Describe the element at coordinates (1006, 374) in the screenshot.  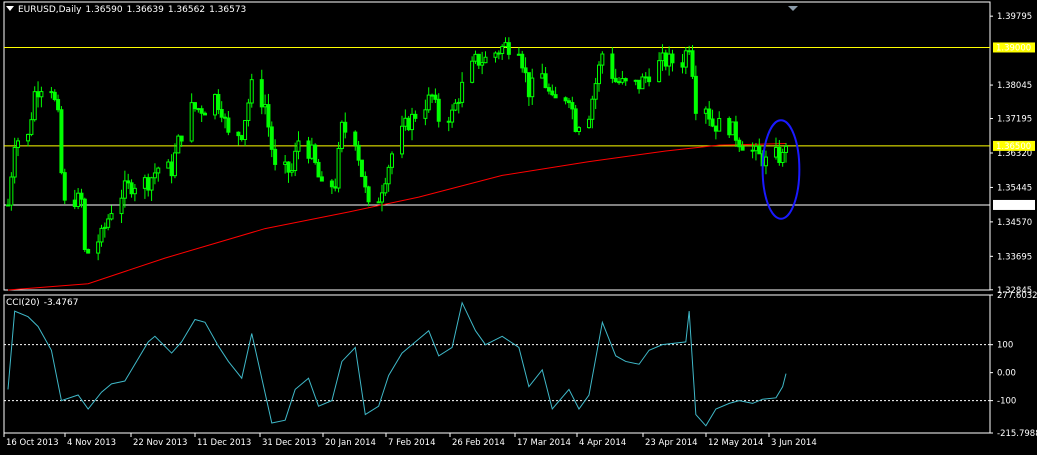
I see `cci-tick-label: 0.00` at that location.